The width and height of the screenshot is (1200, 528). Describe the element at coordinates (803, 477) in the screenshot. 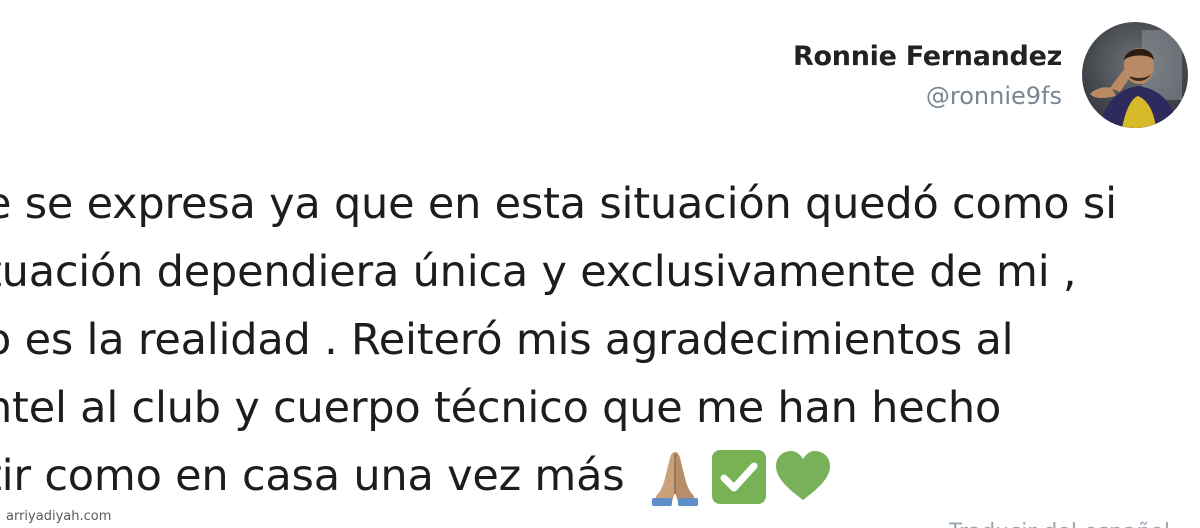

I see `green-heart-icon` at that location.